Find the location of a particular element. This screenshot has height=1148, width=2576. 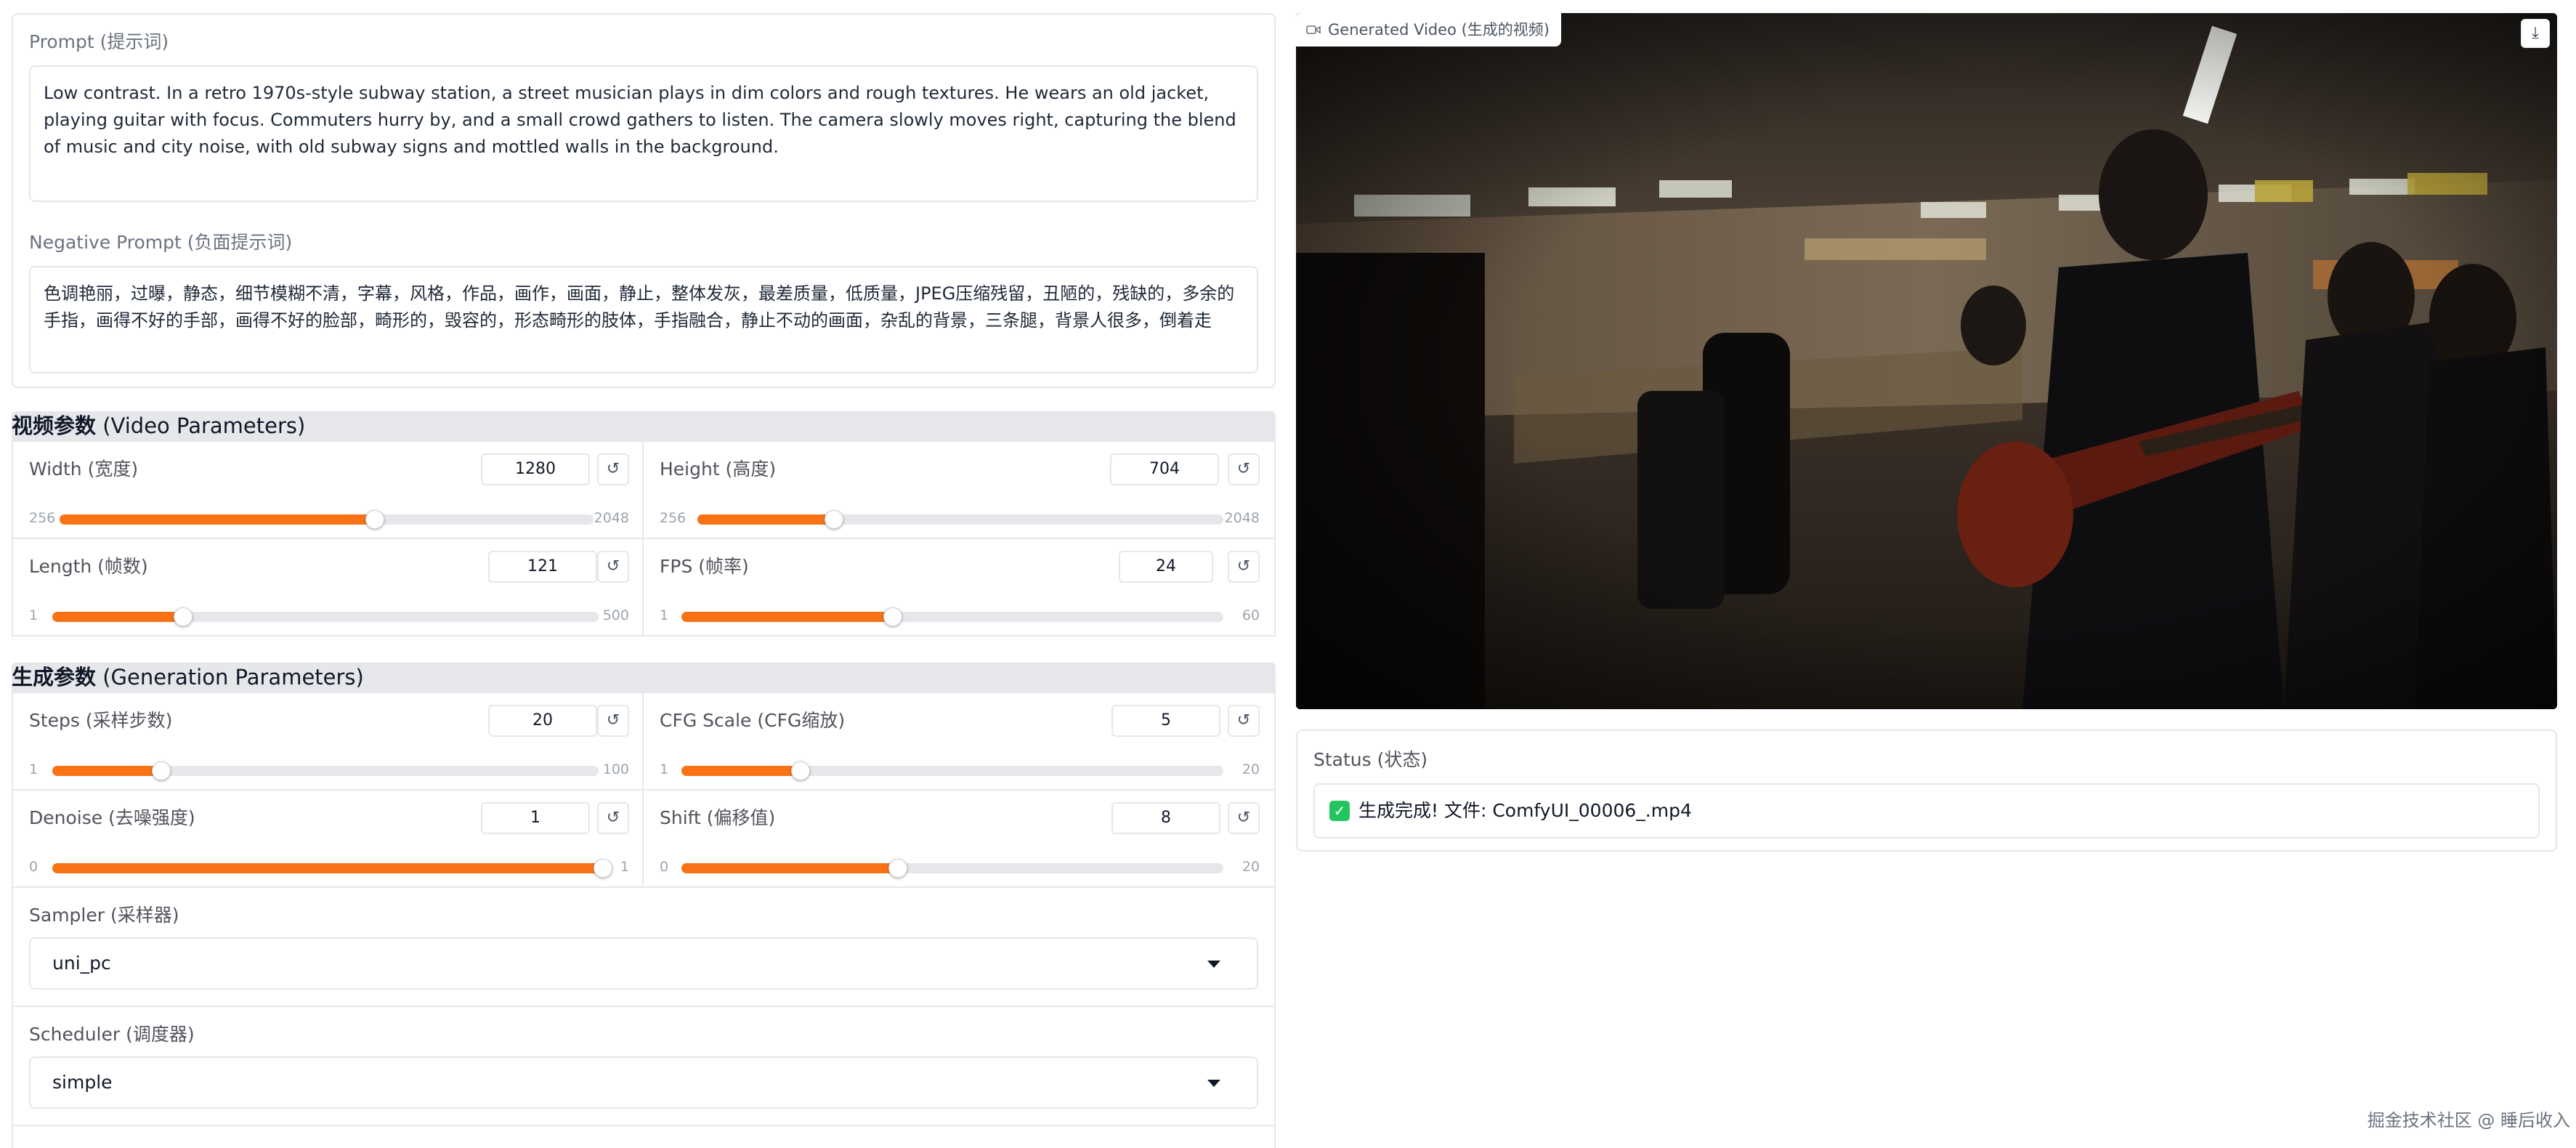

fps-slider is located at coordinates (952, 616).